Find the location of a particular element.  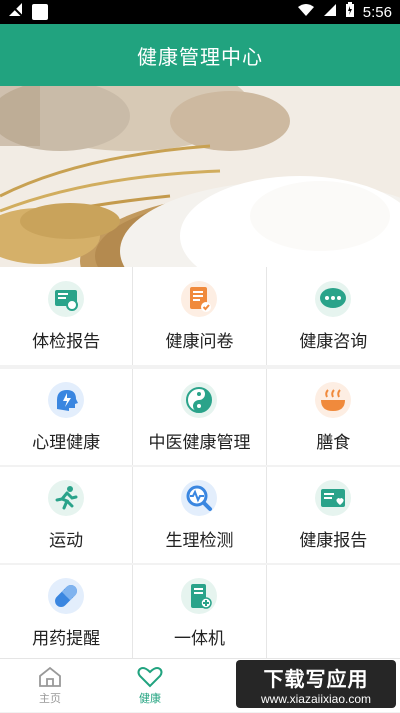

heart-icon is located at coordinates (150, 677).